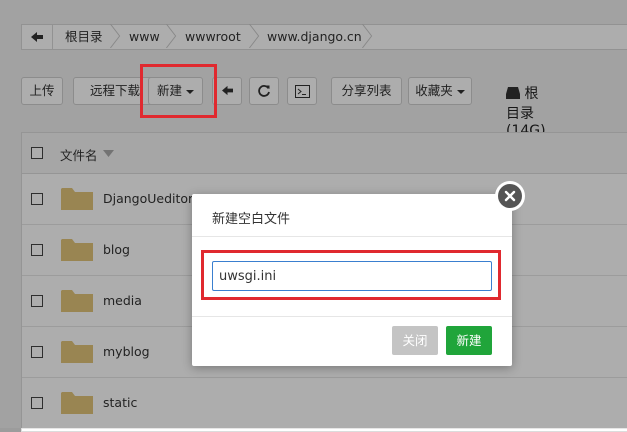 The image size is (627, 432). What do you see at coordinates (469, 340) in the screenshot?
I see `create-button: 新建` at bounding box center [469, 340].